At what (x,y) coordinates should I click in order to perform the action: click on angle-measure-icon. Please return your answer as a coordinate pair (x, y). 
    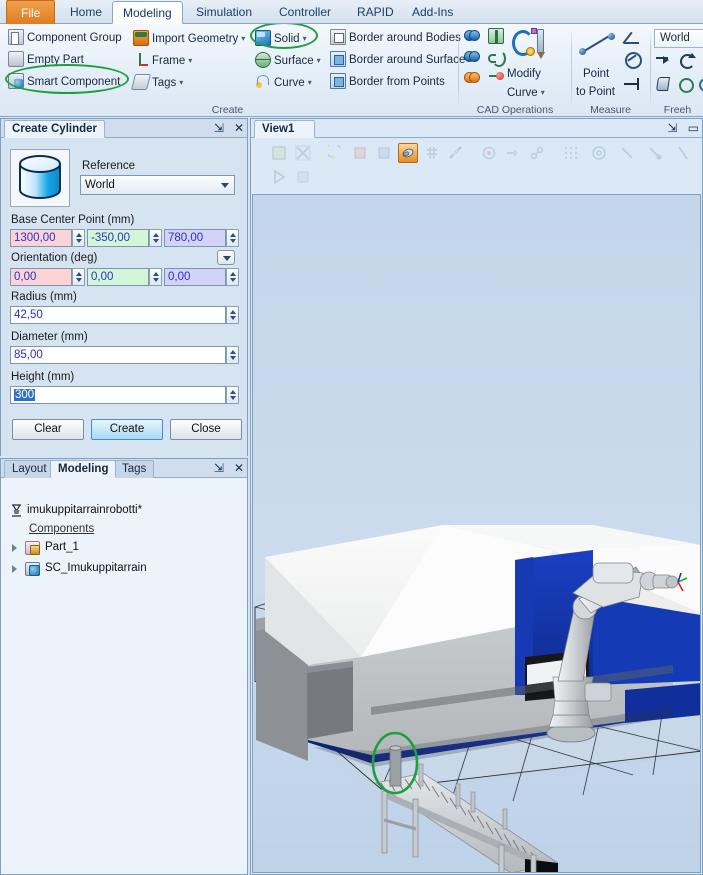
    Looking at the image, I should click on (632, 38).